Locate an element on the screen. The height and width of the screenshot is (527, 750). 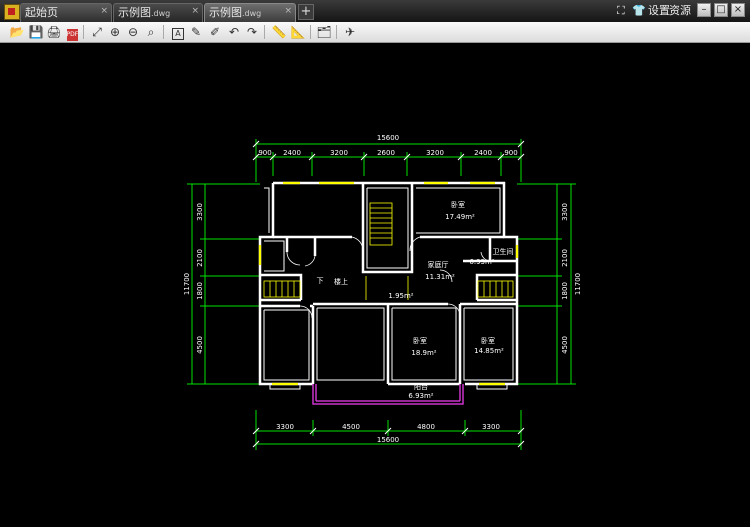
dim-bottom: 4500 is located at coordinates (351, 427).